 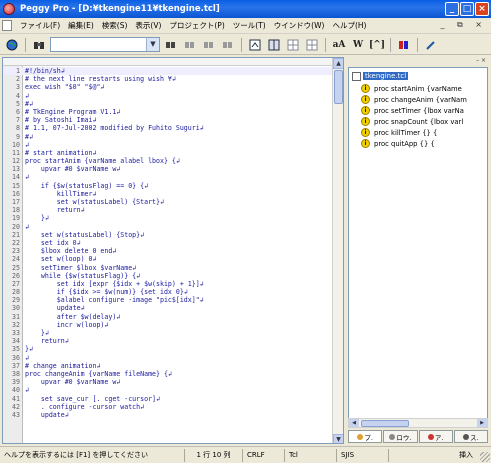 What do you see at coordinates (168, 333) in the screenshot?
I see `code-line: 33 }↲` at bounding box center [168, 333].